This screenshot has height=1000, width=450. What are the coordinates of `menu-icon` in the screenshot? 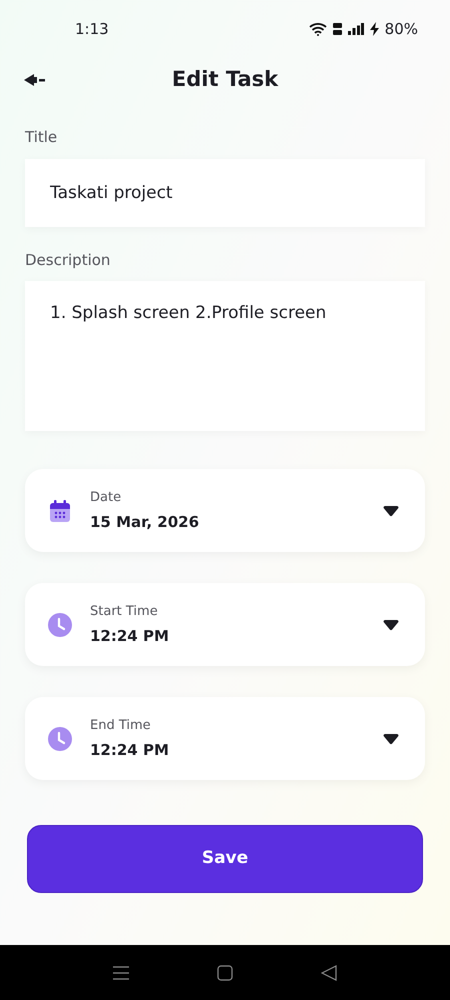 It's located at (121, 972).